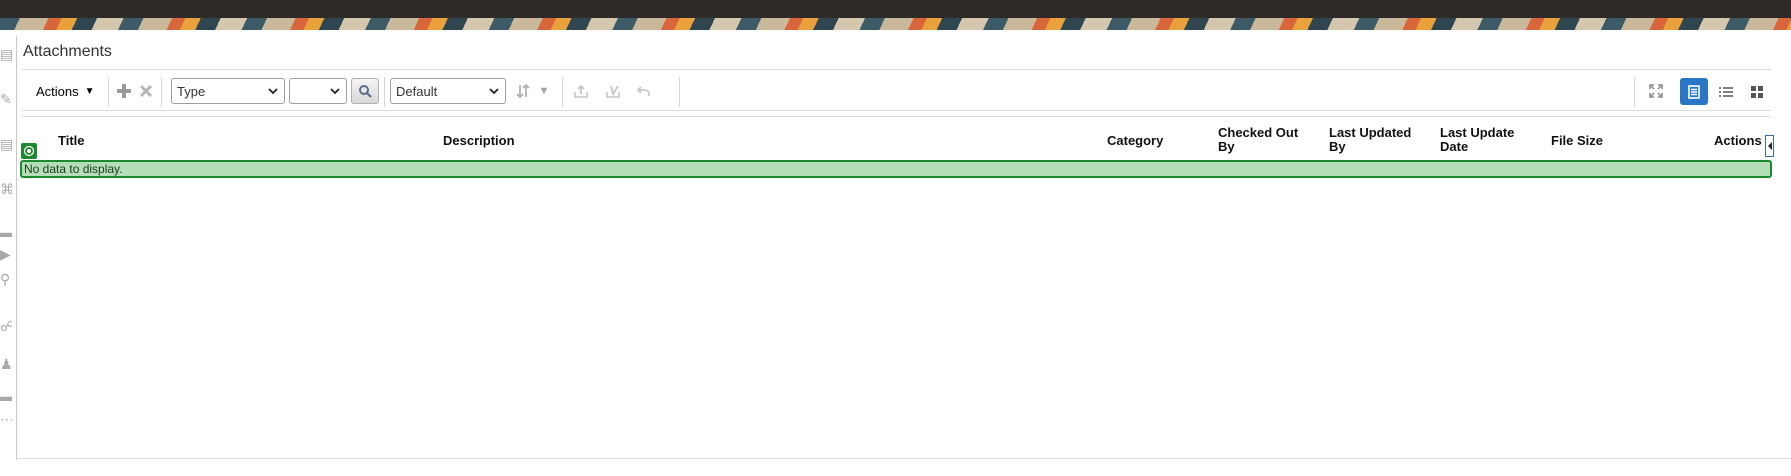  I want to click on column-header-description: Description, so click(479, 141).